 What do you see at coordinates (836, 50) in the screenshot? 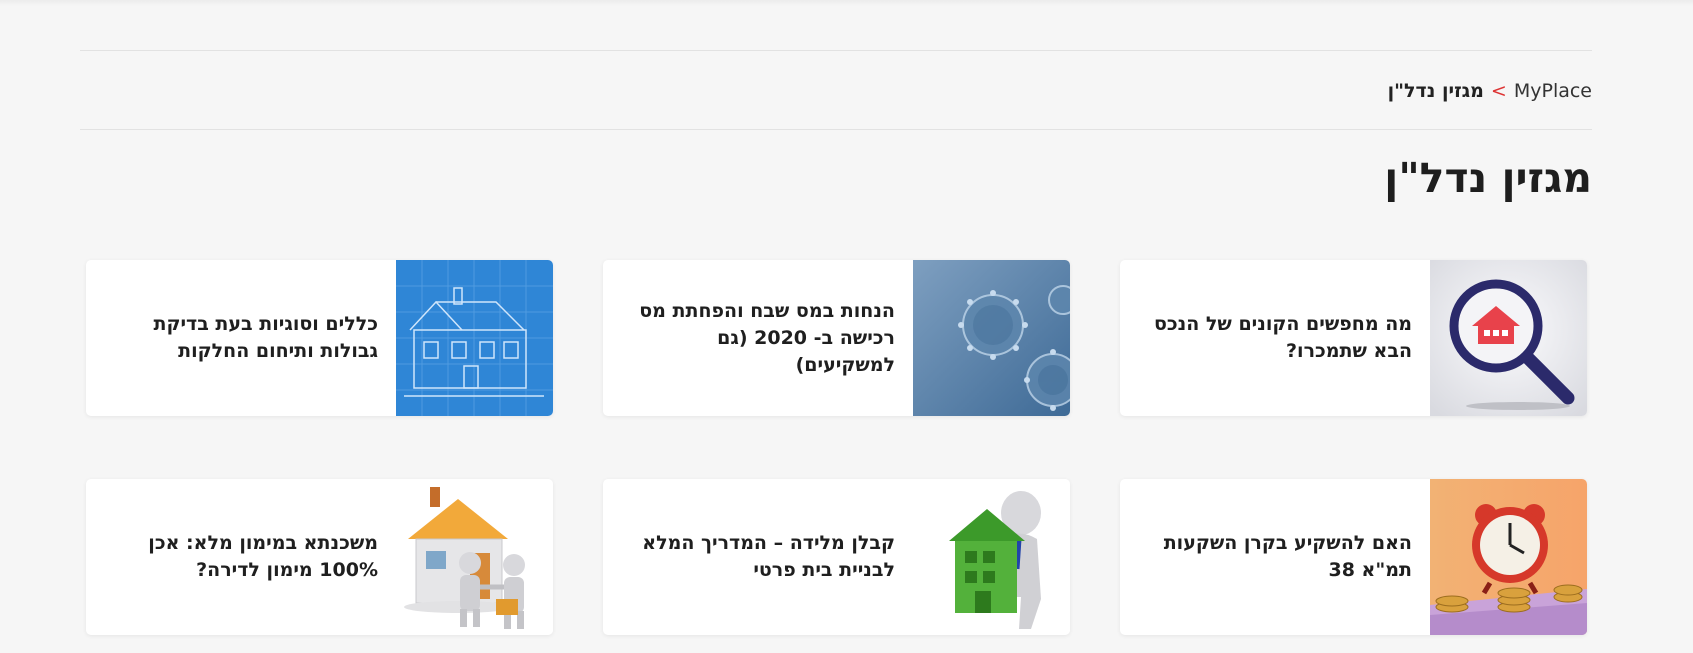
I see `divider-top` at bounding box center [836, 50].